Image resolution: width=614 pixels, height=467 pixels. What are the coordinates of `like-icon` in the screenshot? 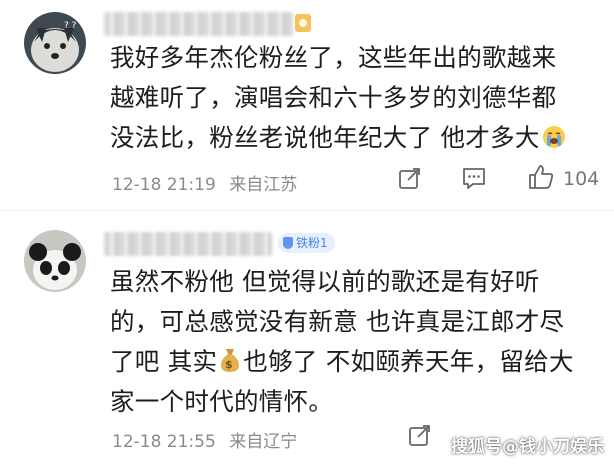 It's located at (541, 177).